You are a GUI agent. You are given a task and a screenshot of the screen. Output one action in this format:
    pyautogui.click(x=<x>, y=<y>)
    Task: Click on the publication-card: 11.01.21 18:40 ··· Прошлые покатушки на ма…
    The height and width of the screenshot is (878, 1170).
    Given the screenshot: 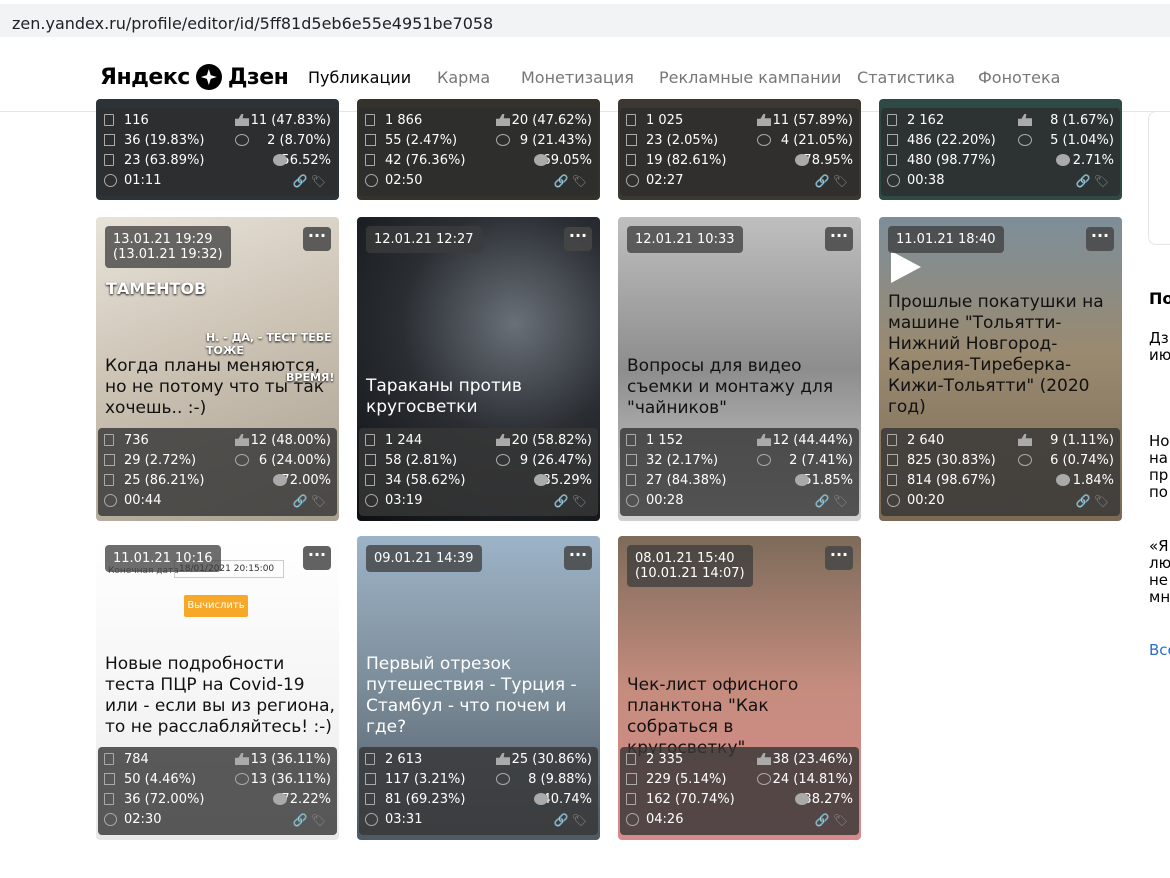 What is the action you would take?
    pyautogui.click(x=1000, y=369)
    